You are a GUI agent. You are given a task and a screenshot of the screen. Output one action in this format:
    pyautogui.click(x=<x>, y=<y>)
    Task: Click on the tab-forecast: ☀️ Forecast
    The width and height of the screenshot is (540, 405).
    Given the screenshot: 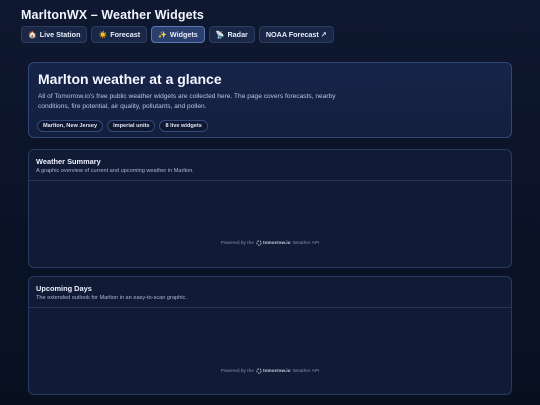 What is the action you would take?
    pyautogui.click(x=119, y=34)
    